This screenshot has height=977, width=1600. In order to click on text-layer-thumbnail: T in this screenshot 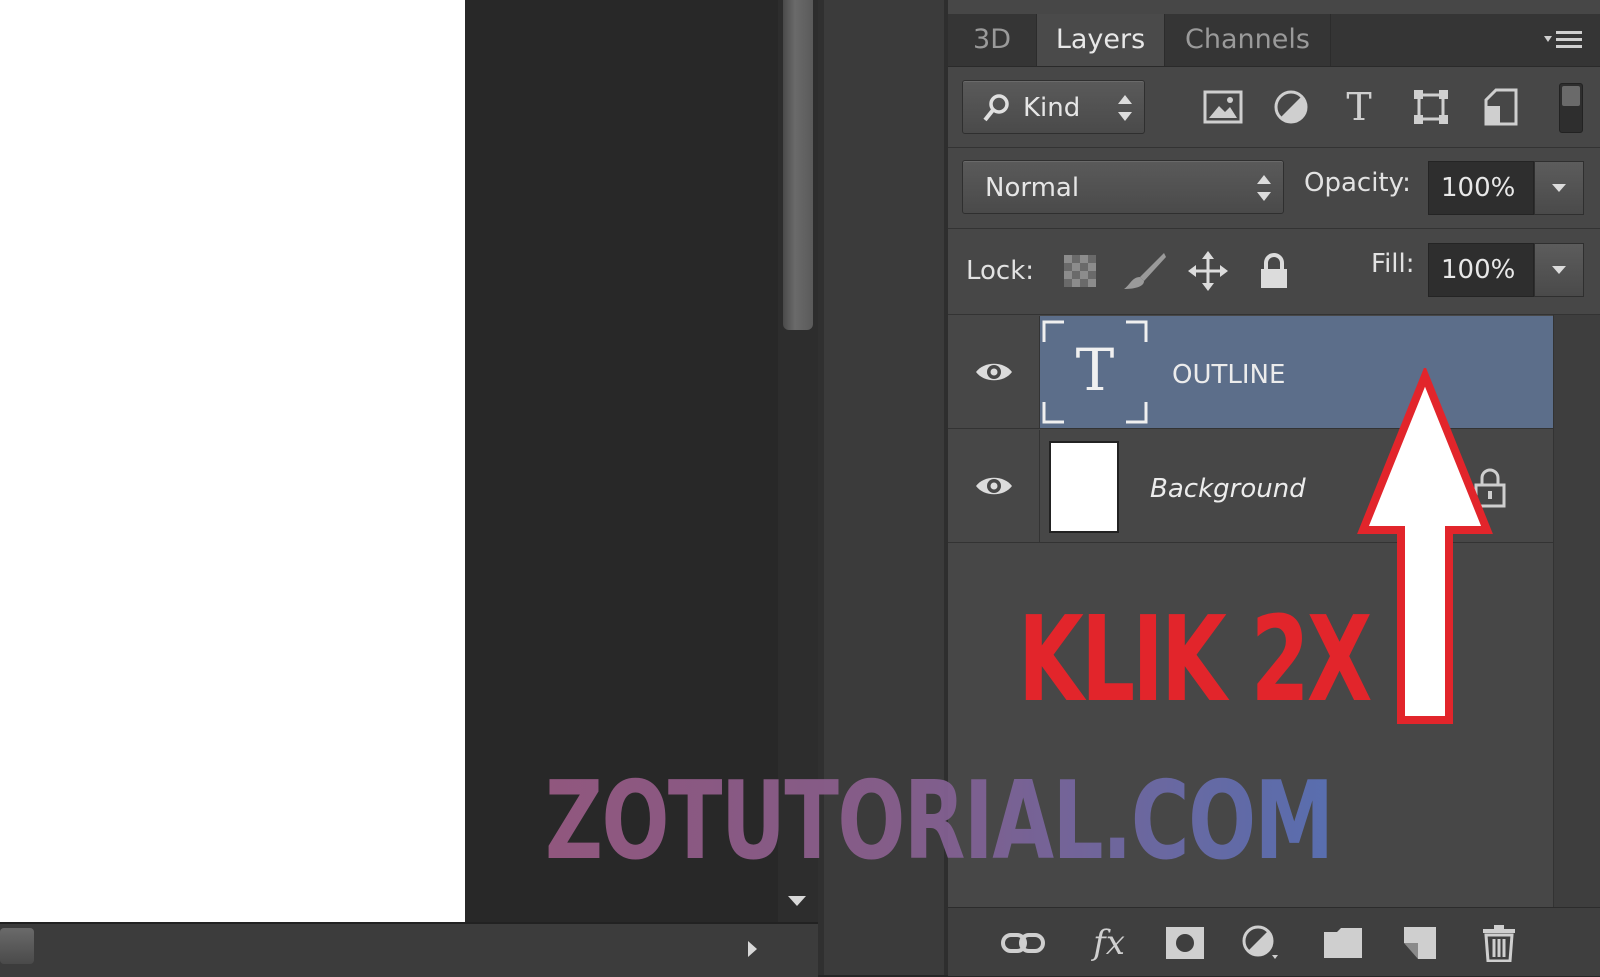, I will do `click(1095, 372)`.